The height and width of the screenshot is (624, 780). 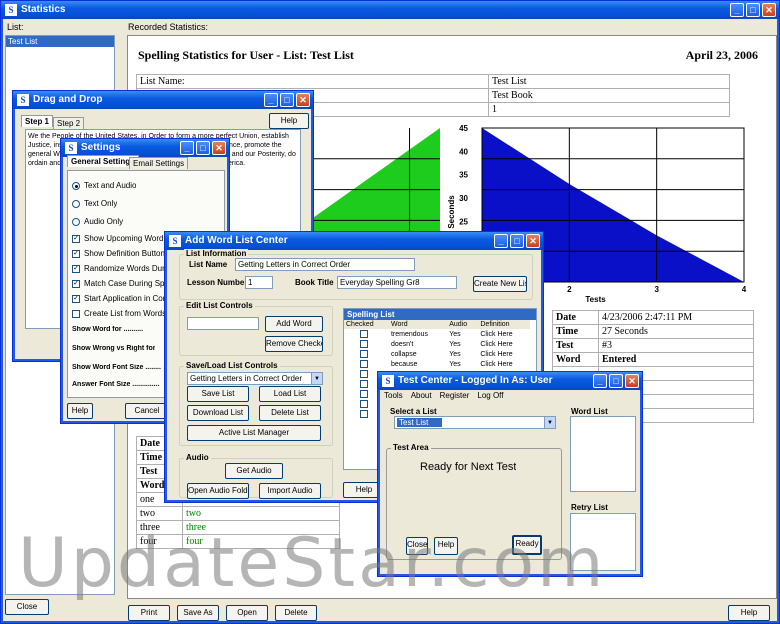 What do you see at coordinates (475, 422) in the screenshot?
I see `test-list-select: Test List ▼` at bounding box center [475, 422].